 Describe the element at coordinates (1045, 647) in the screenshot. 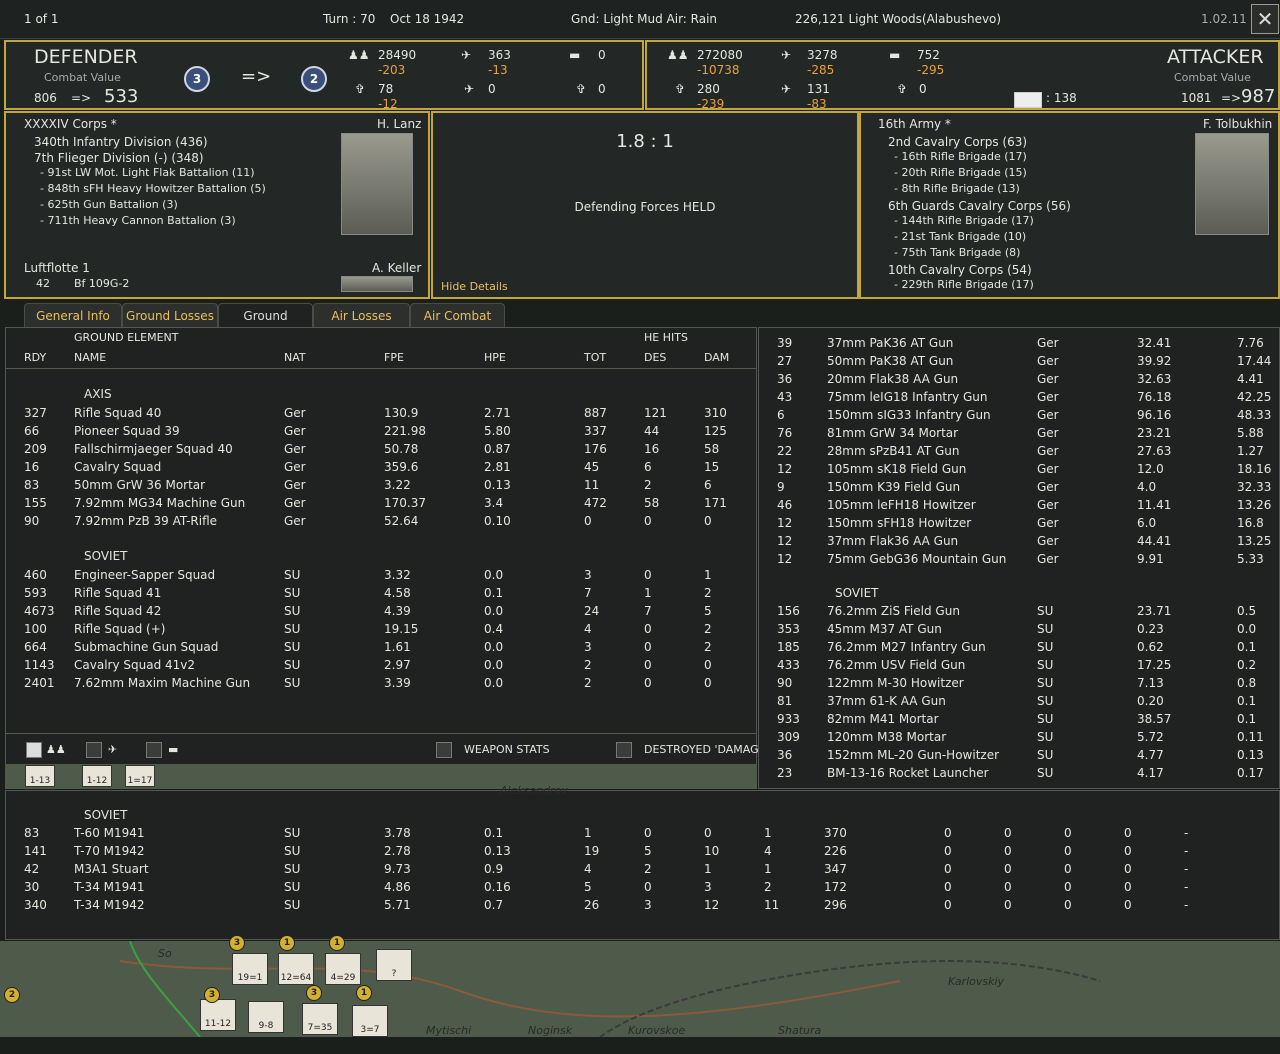

I see `su-weapon-row-cell: SU` at that location.